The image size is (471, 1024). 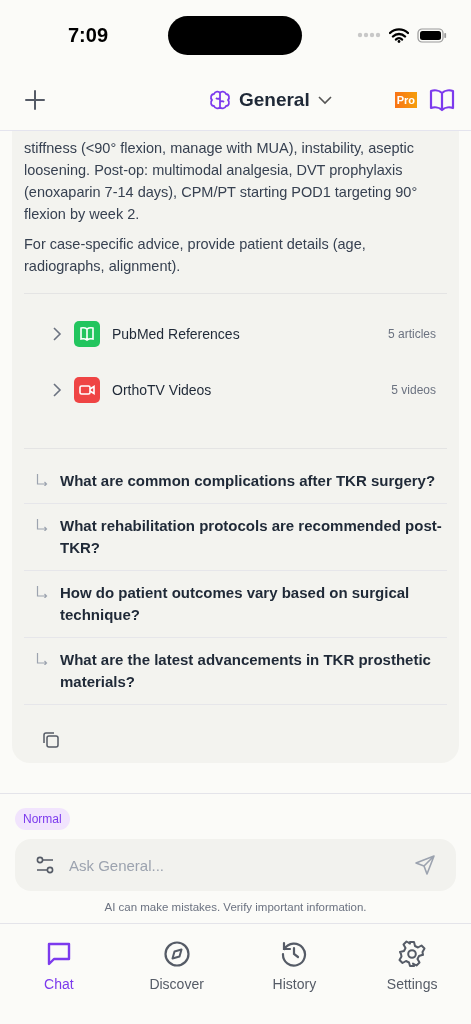 What do you see at coordinates (324, 100) in the screenshot?
I see `chevron-down-icon` at bounding box center [324, 100].